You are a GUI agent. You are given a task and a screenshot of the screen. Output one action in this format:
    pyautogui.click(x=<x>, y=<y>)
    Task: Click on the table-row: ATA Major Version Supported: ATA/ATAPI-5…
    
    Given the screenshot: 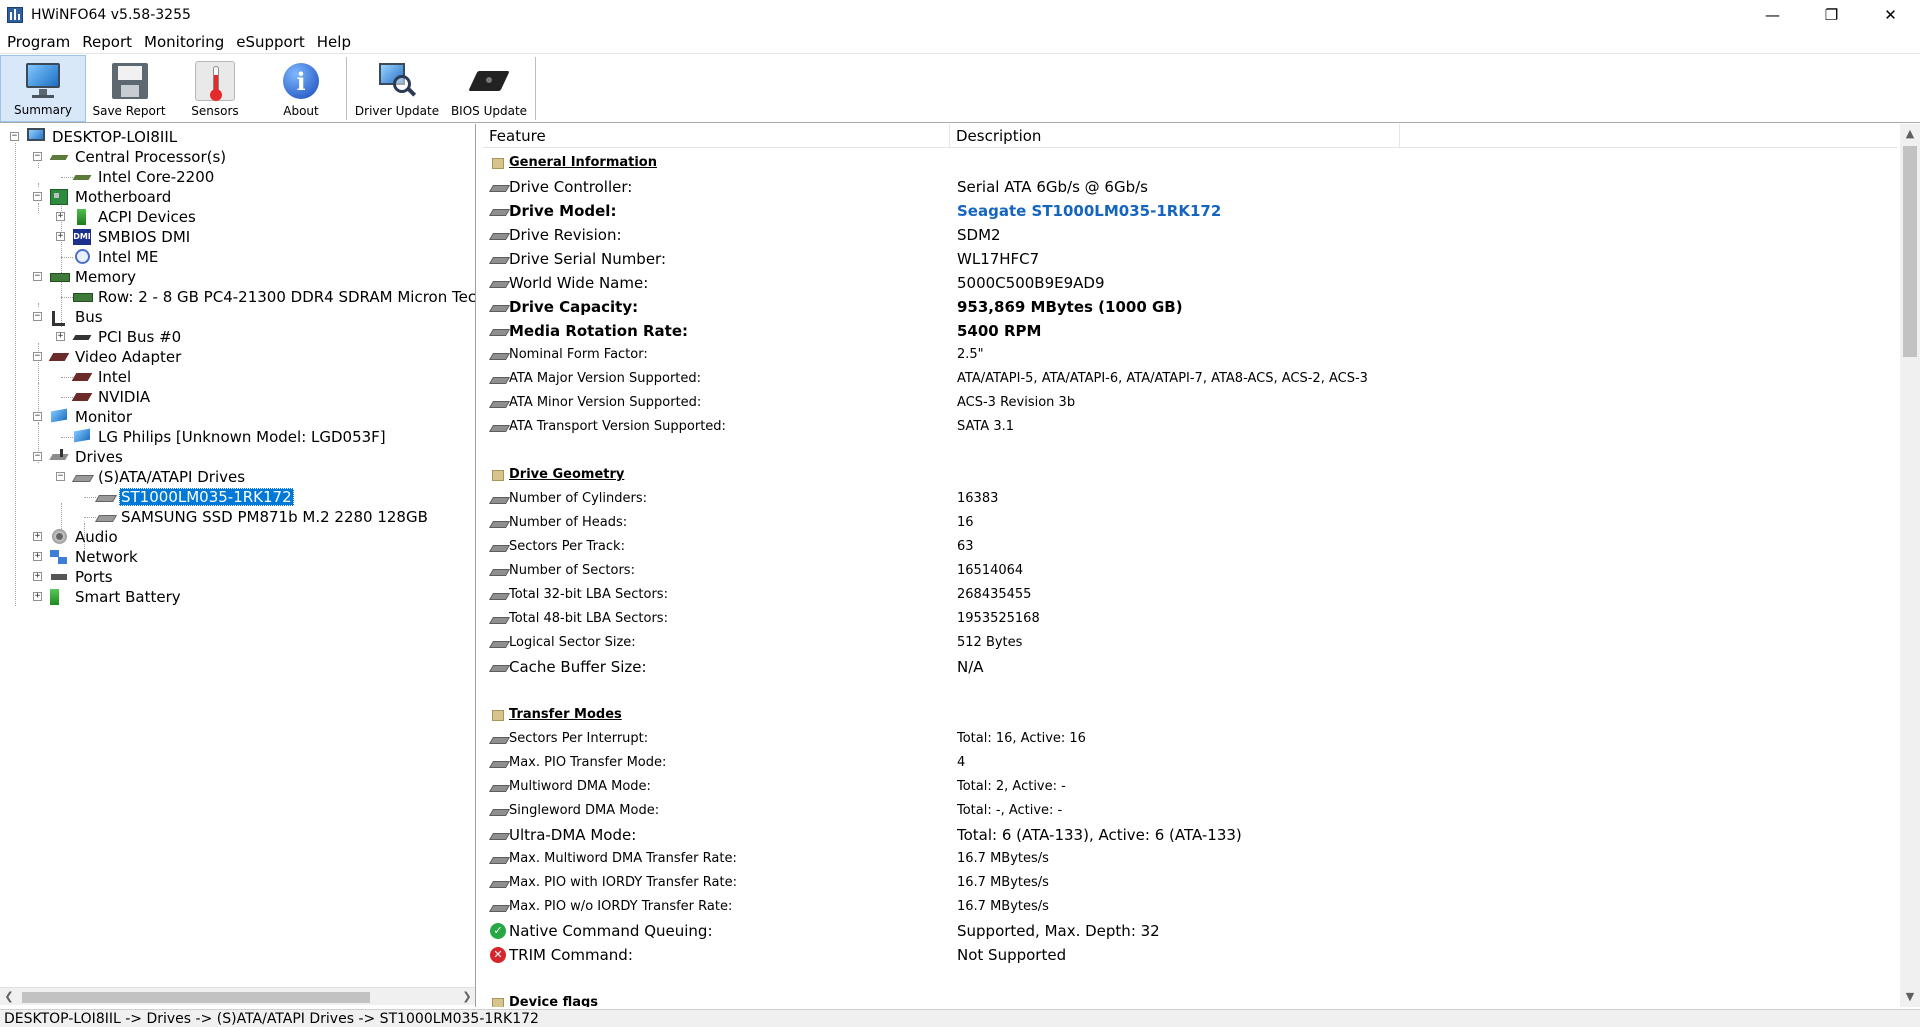 What is the action you would take?
    pyautogui.click(x=1190, y=379)
    